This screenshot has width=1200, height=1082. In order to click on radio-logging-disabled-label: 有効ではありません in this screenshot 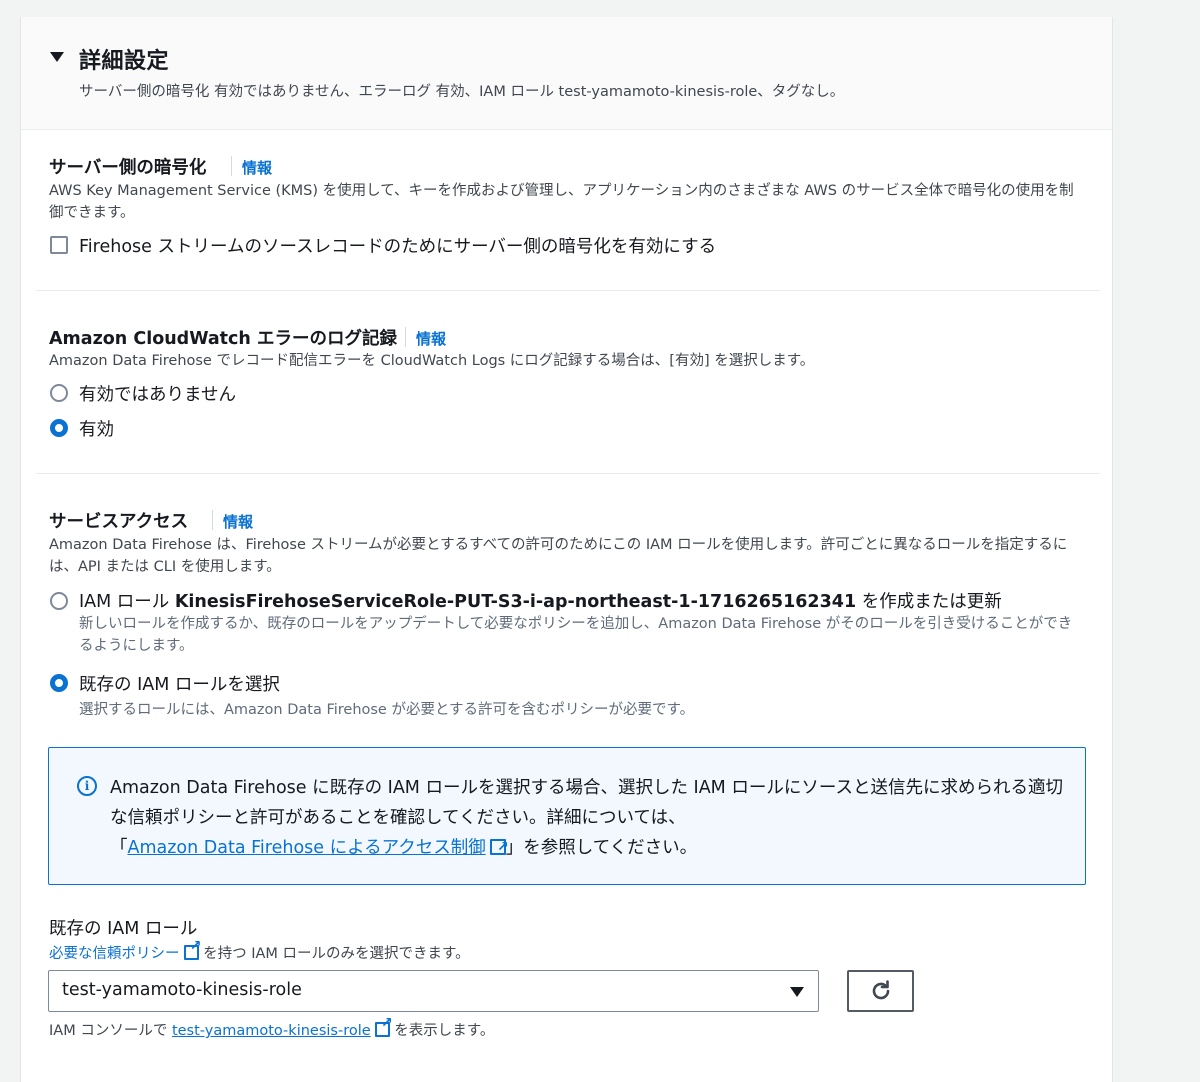, I will do `click(157, 393)`.